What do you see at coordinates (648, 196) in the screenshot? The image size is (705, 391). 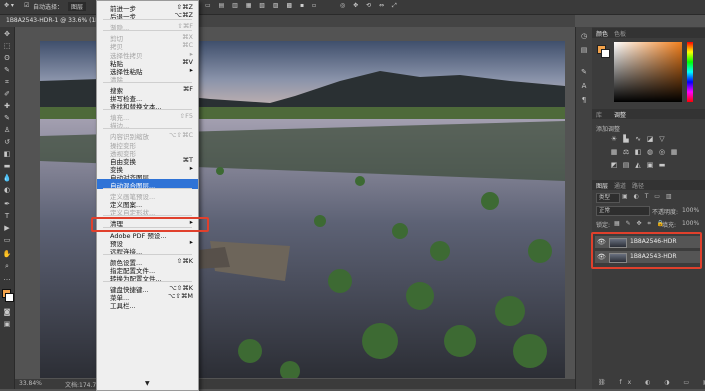 I see `layer-filter-icons: ▣ ◐ T ▭ ▥` at bounding box center [648, 196].